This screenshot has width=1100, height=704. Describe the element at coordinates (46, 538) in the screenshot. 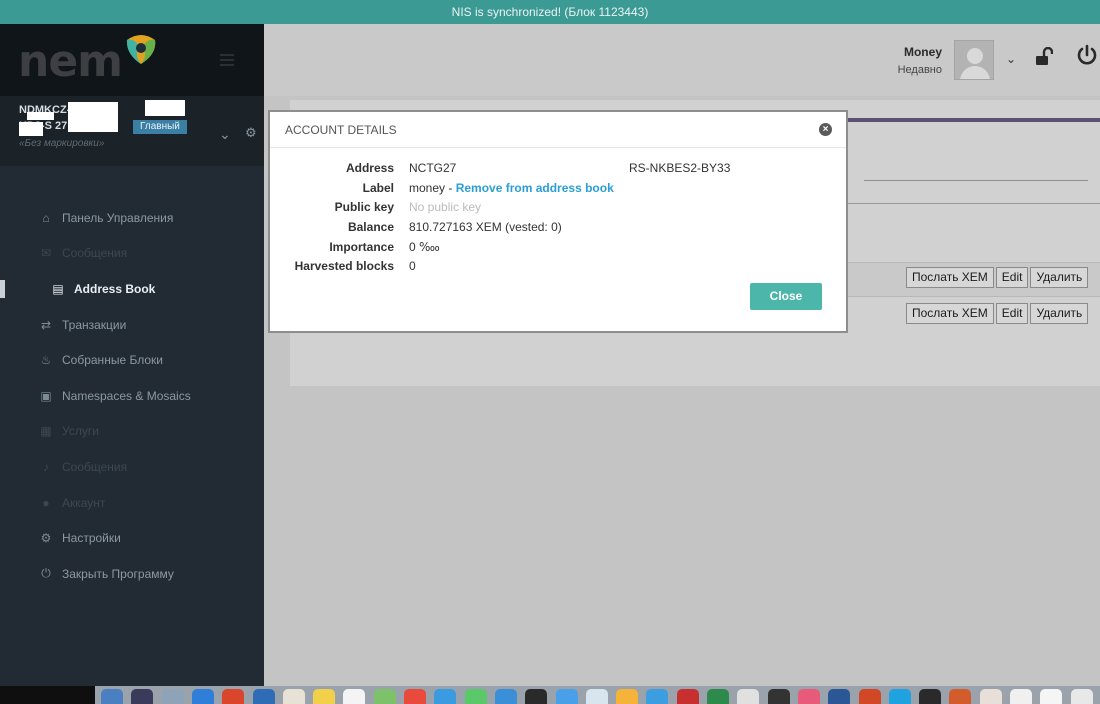

I see `gears-icon: ⚙` at that location.